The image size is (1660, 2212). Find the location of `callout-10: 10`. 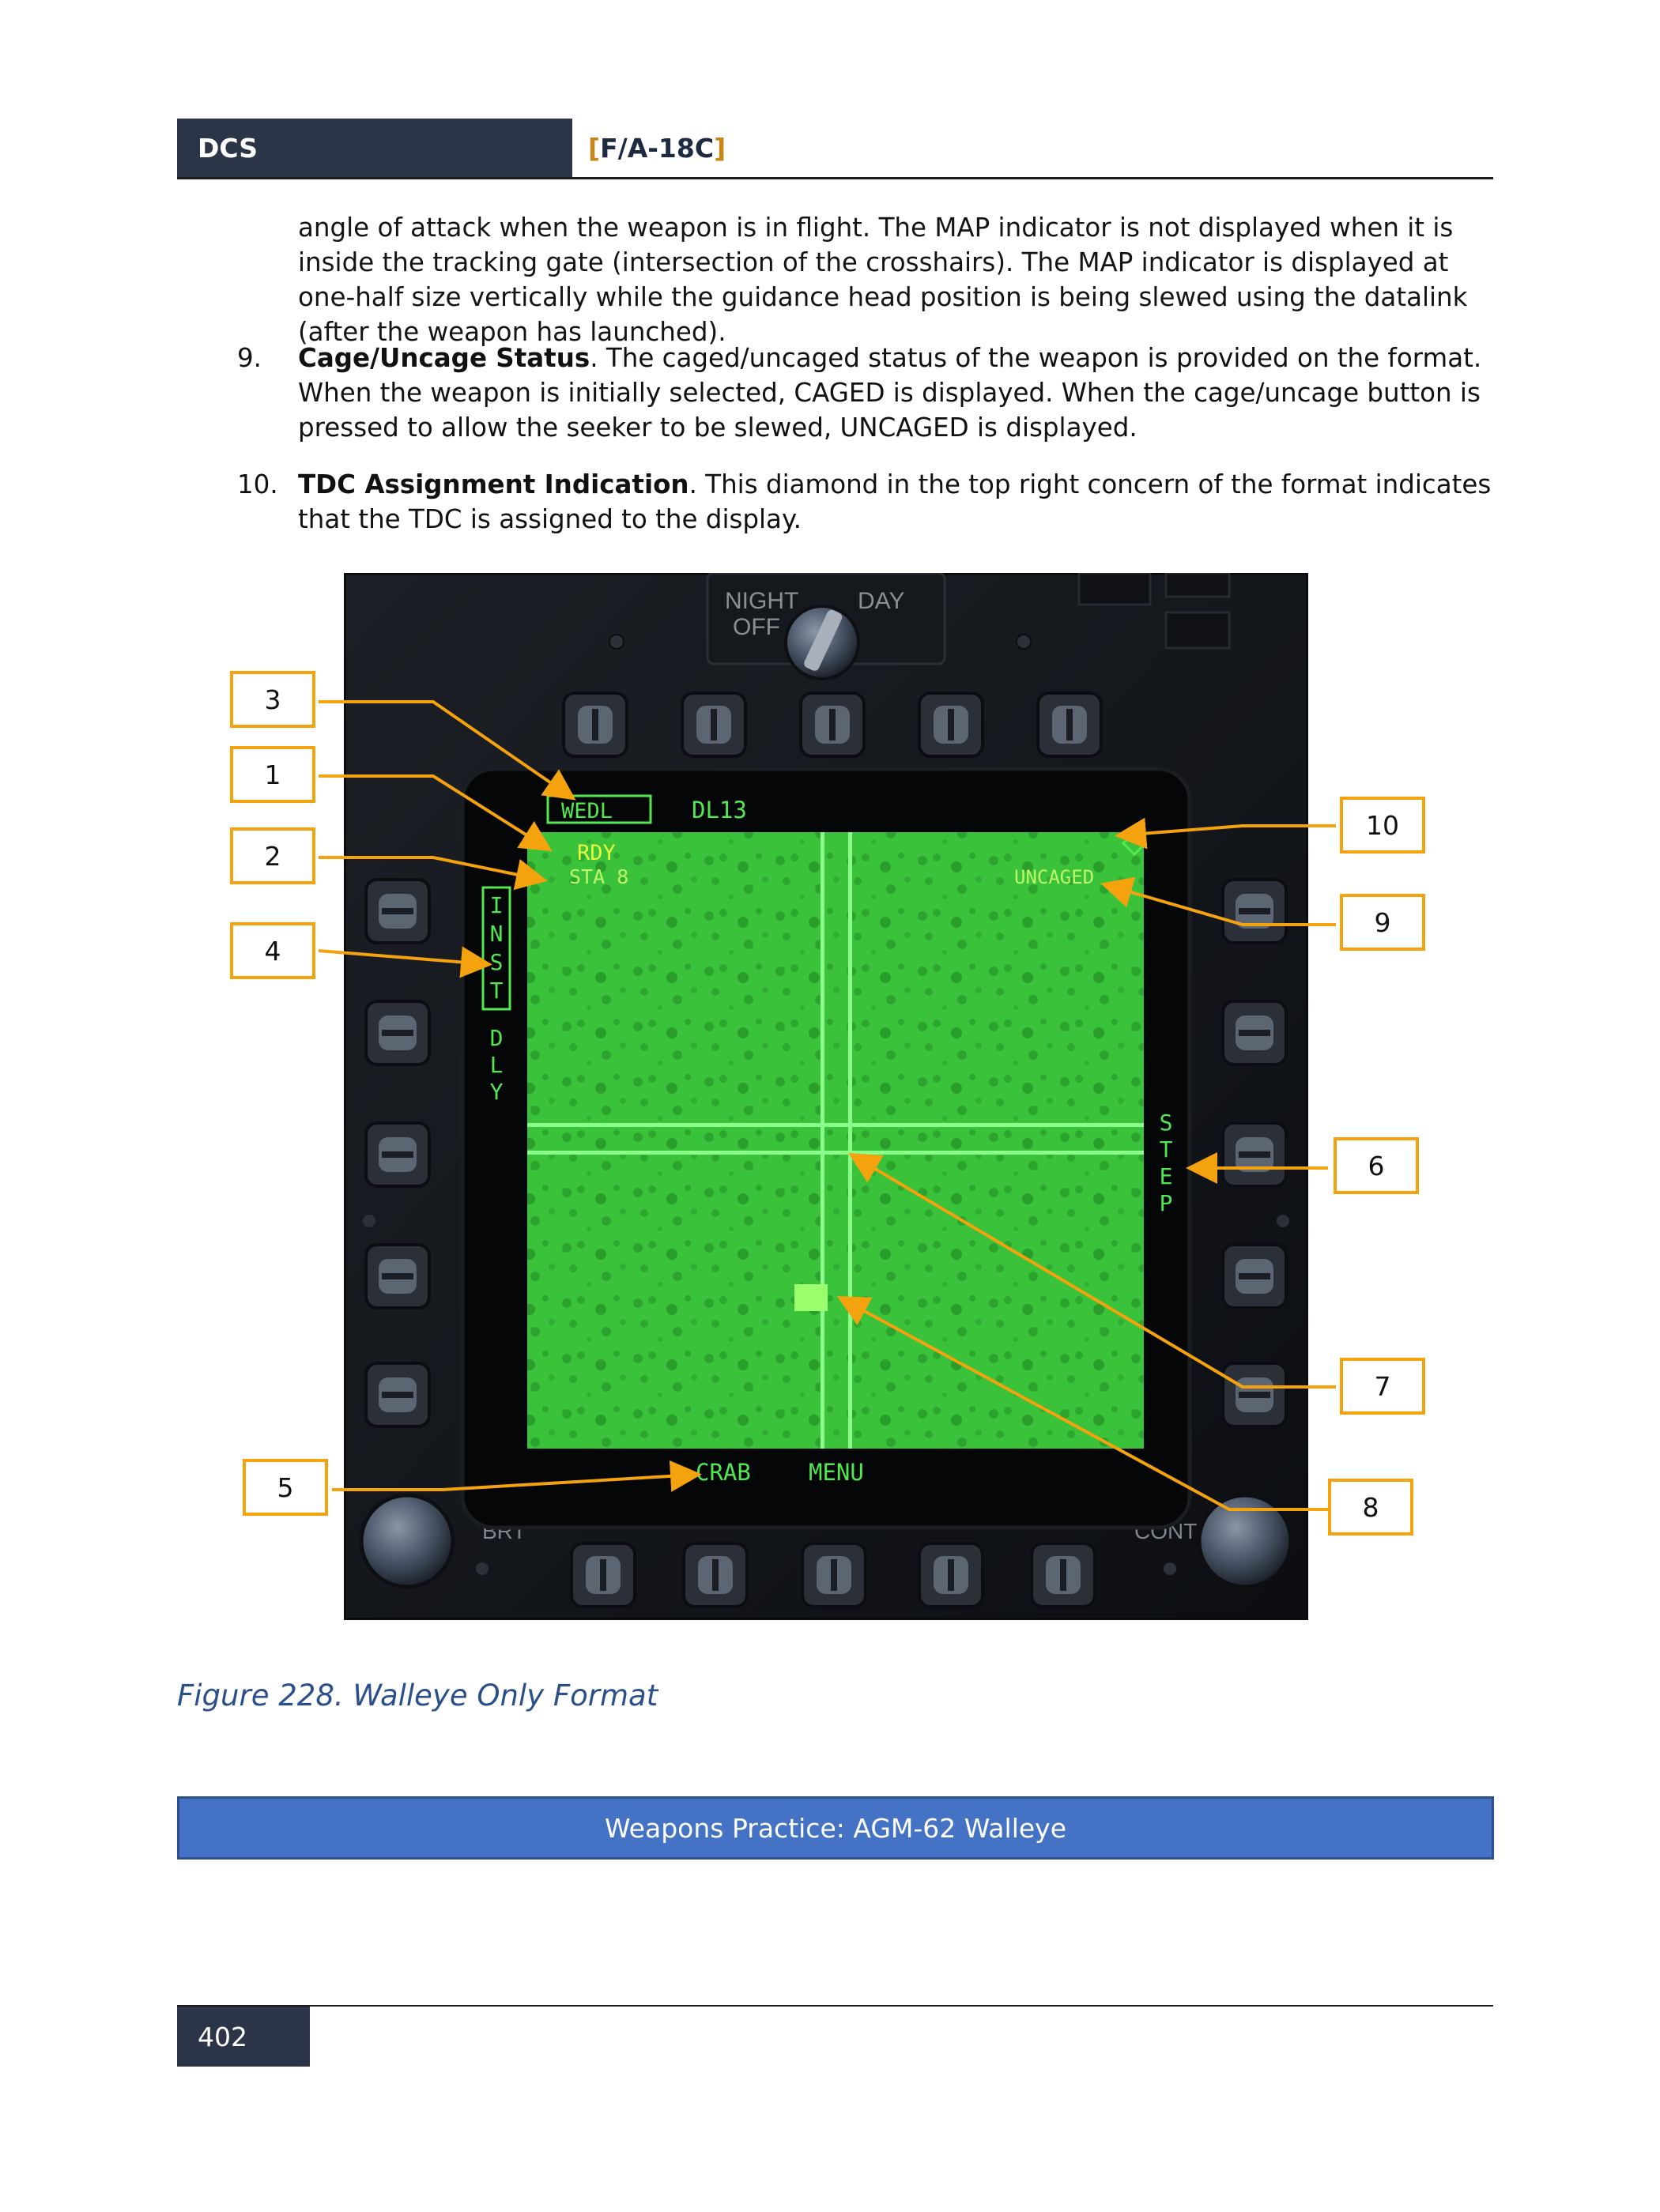

callout-10: 10 is located at coordinates (1382, 826).